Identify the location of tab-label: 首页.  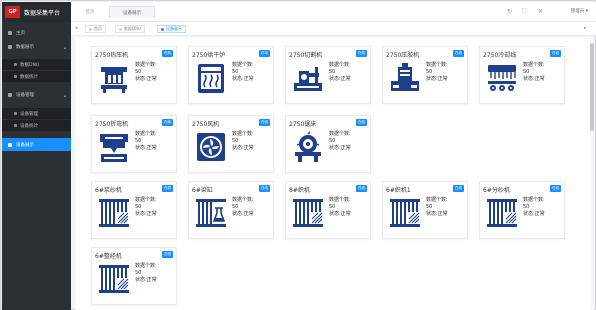
(90, 12).